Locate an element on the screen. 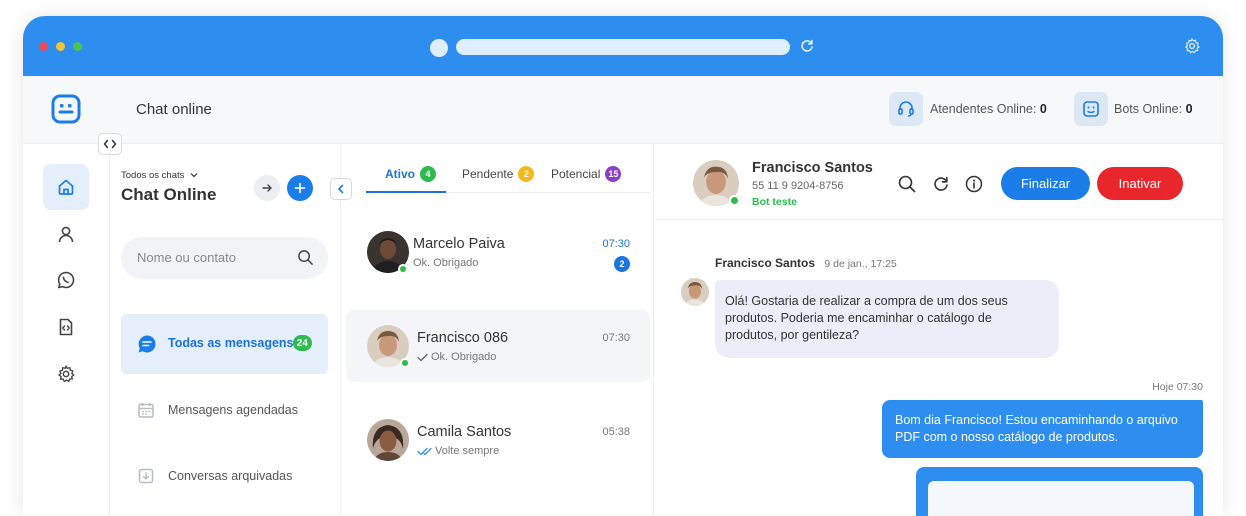 The height and width of the screenshot is (516, 1246). site-icon is located at coordinates (439, 48).